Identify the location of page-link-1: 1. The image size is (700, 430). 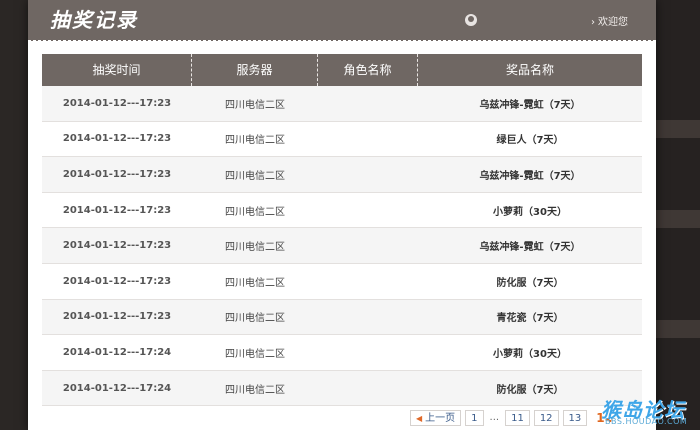
(474, 418).